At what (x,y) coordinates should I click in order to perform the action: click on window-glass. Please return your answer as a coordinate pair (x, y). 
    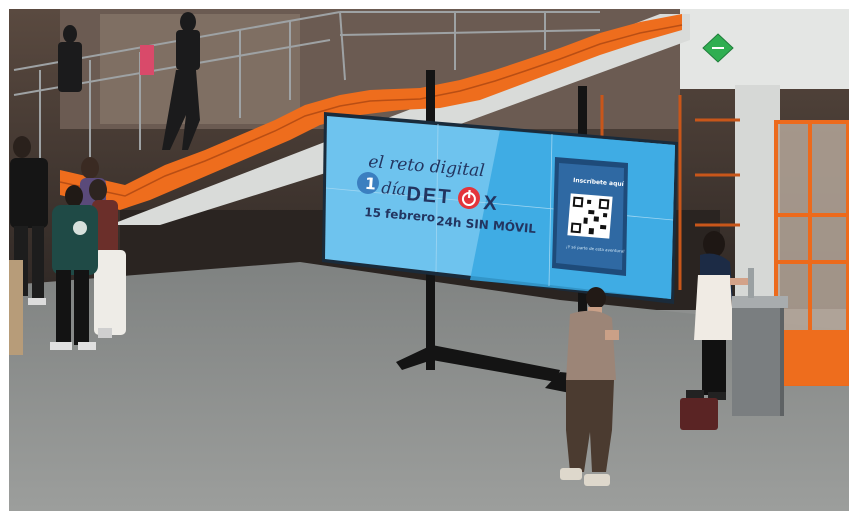
    Looking at the image, I should click on (200, 69).